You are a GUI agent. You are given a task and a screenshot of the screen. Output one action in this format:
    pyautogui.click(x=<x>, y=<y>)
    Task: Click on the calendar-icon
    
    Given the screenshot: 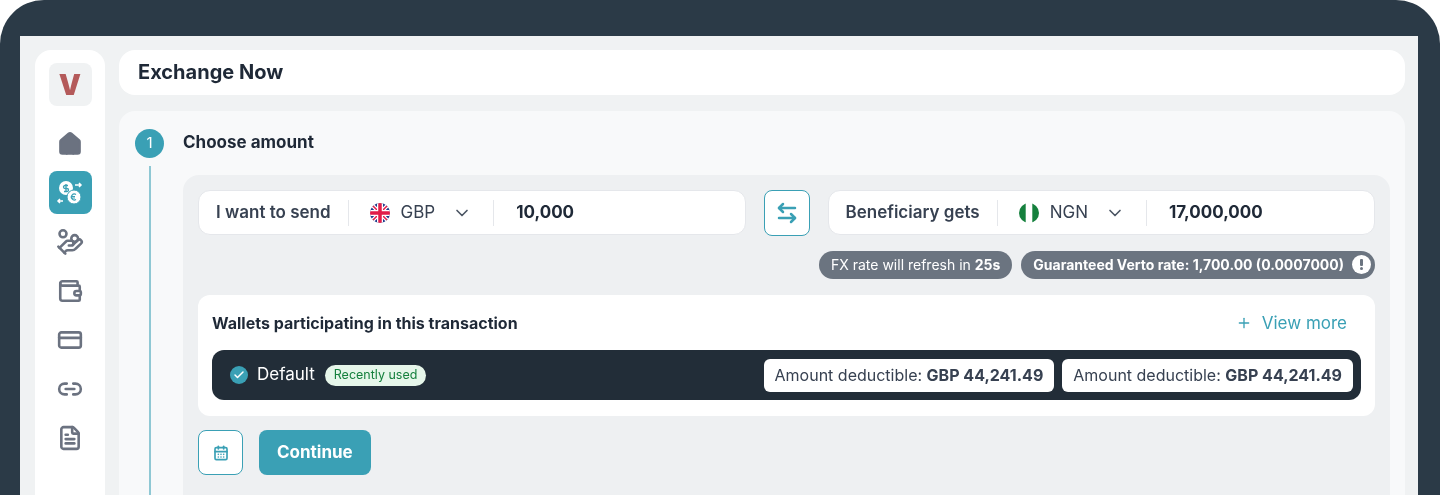 What is the action you would take?
    pyautogui.click(x=220, y=452)
    